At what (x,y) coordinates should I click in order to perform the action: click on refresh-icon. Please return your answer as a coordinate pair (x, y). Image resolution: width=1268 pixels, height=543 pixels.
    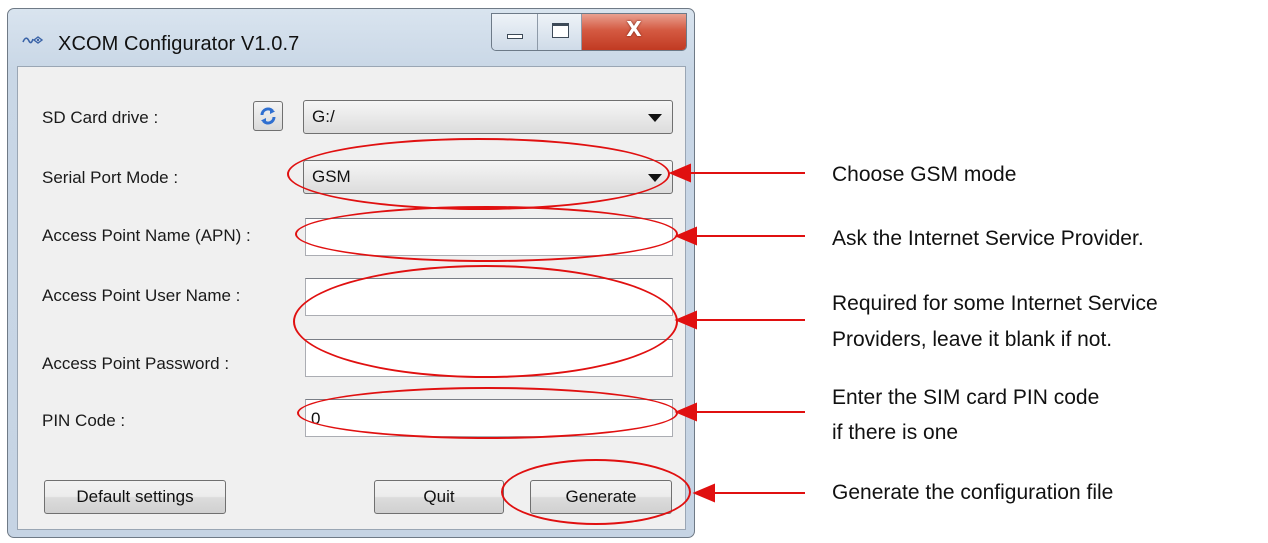
    Looking at the image, I should click on (268, 116).